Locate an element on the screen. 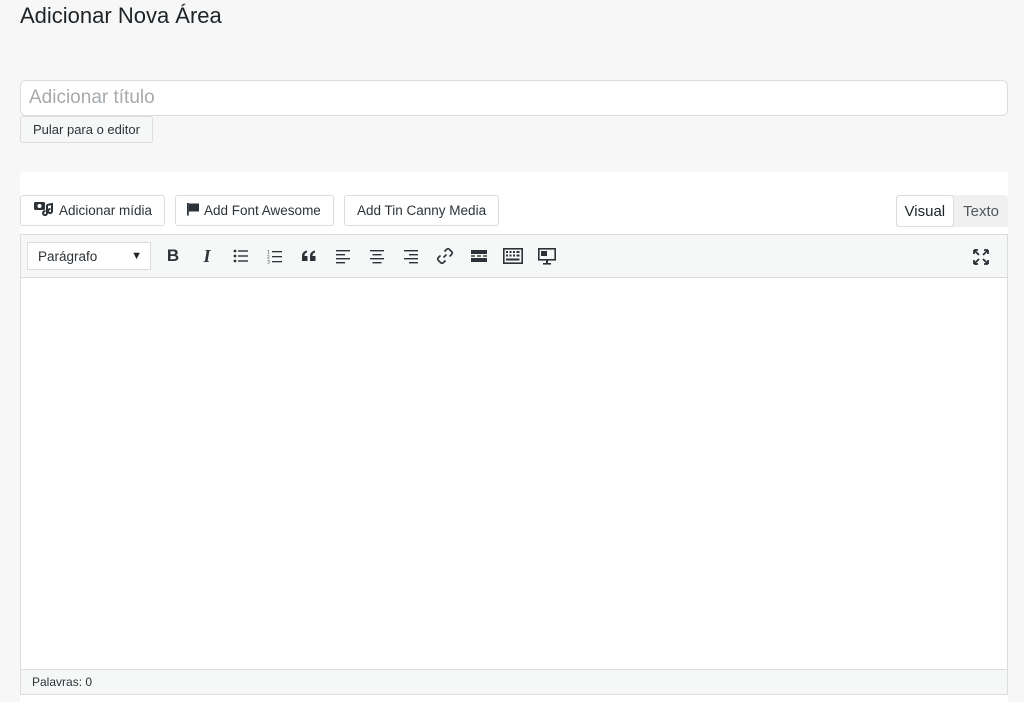  read-more-button is located at coordinates (479, 256).